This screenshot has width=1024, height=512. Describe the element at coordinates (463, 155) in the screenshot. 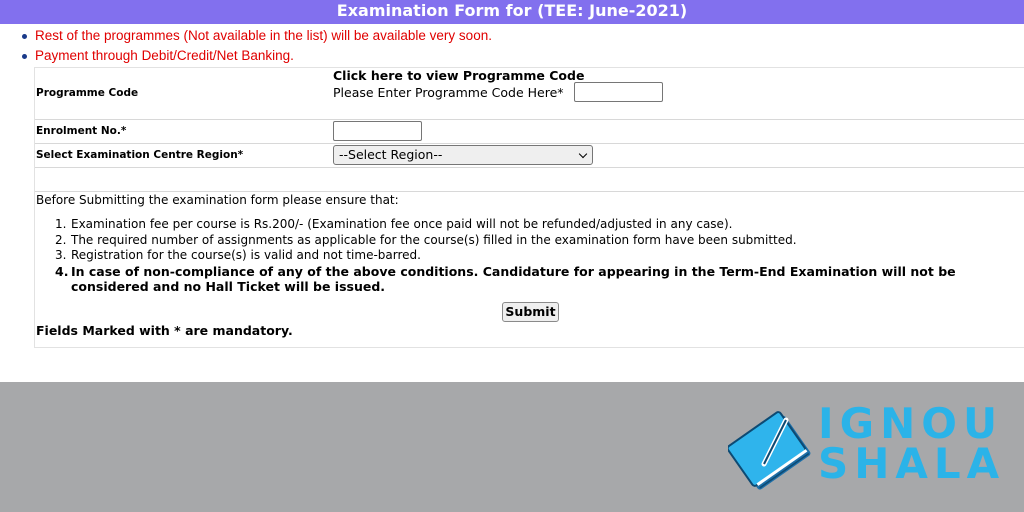

I see `region-select: --Select Region--` at that location.